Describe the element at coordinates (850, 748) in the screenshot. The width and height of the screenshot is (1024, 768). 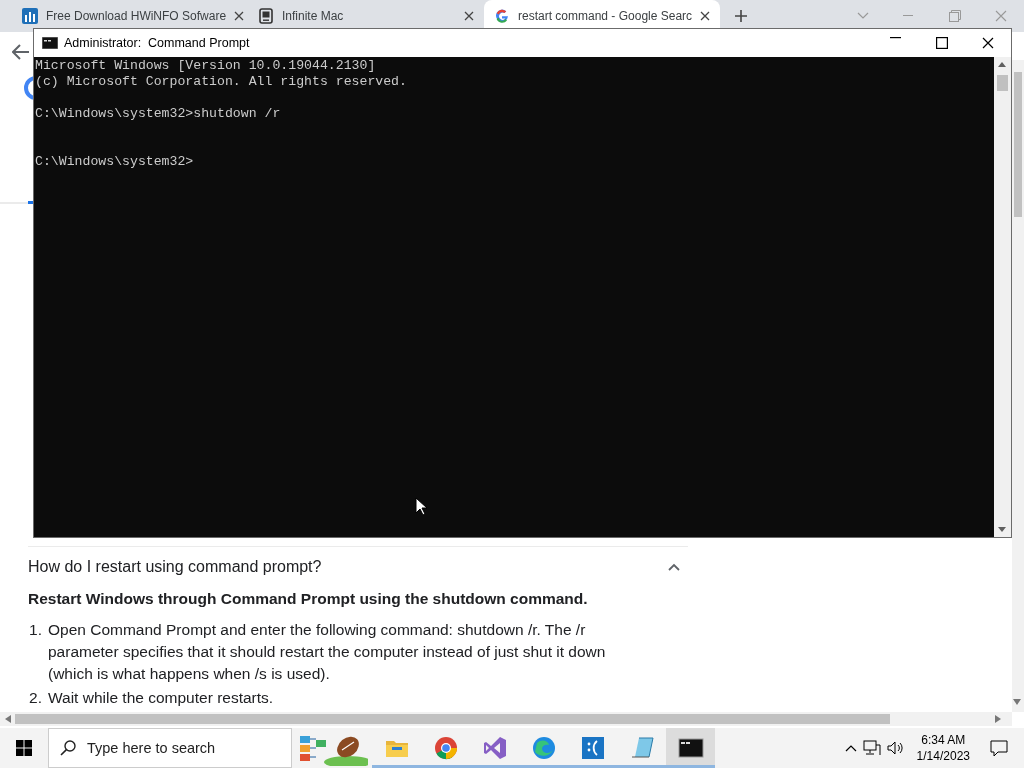
I see `chevron-up-icon` at that location.